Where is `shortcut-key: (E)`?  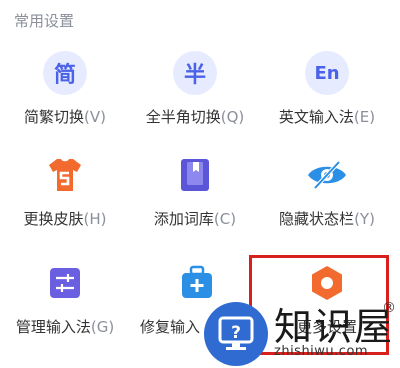
shortcut-key: (E) is located at coordinates (364, 117).